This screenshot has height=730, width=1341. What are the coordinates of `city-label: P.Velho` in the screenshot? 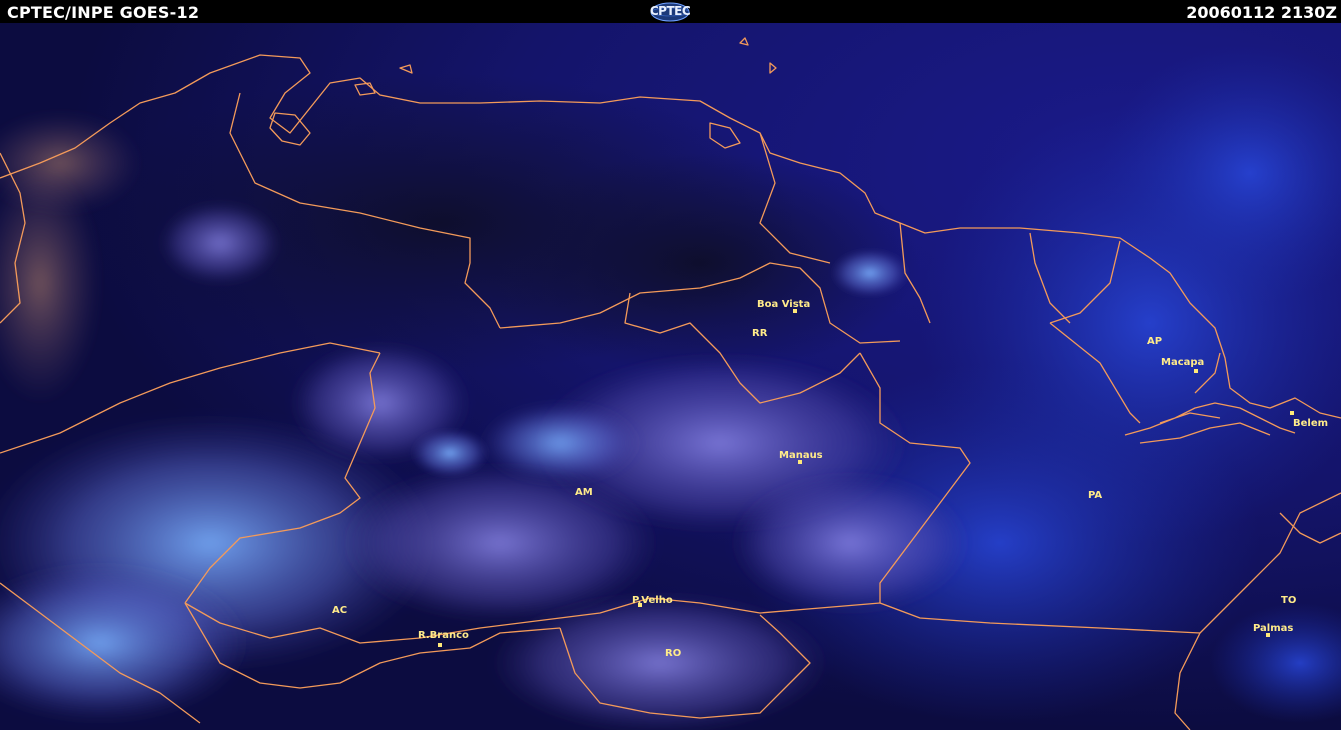 It's located at (652, 600).